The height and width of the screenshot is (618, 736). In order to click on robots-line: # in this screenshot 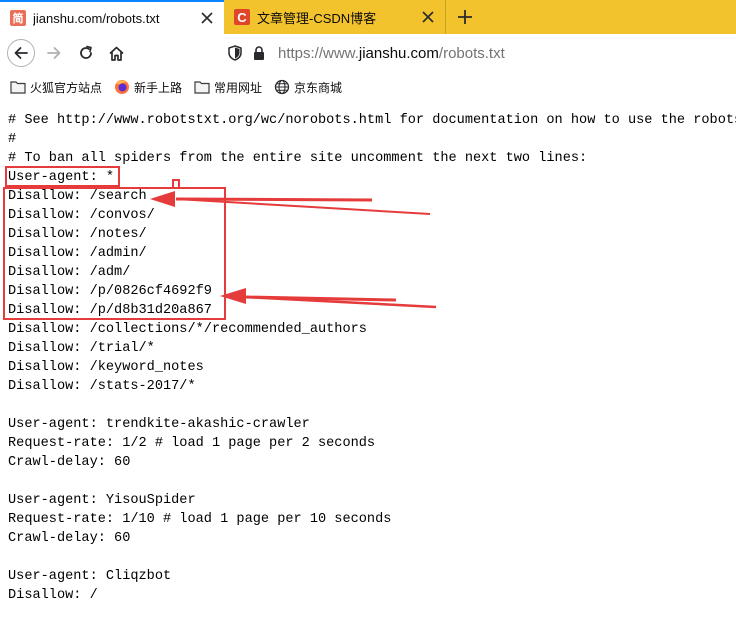, I will do `click(12, 139)`.